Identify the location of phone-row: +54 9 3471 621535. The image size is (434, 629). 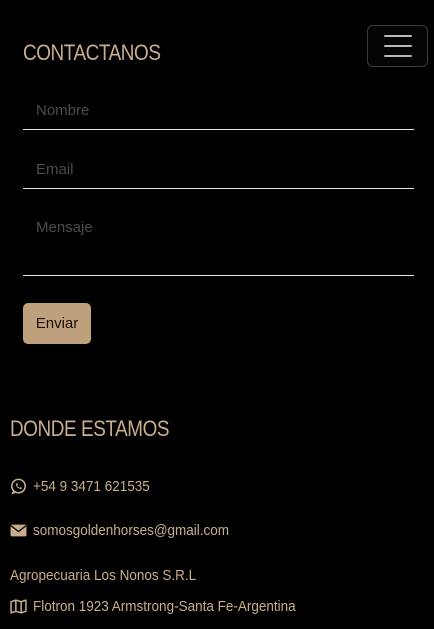
(86, 486).